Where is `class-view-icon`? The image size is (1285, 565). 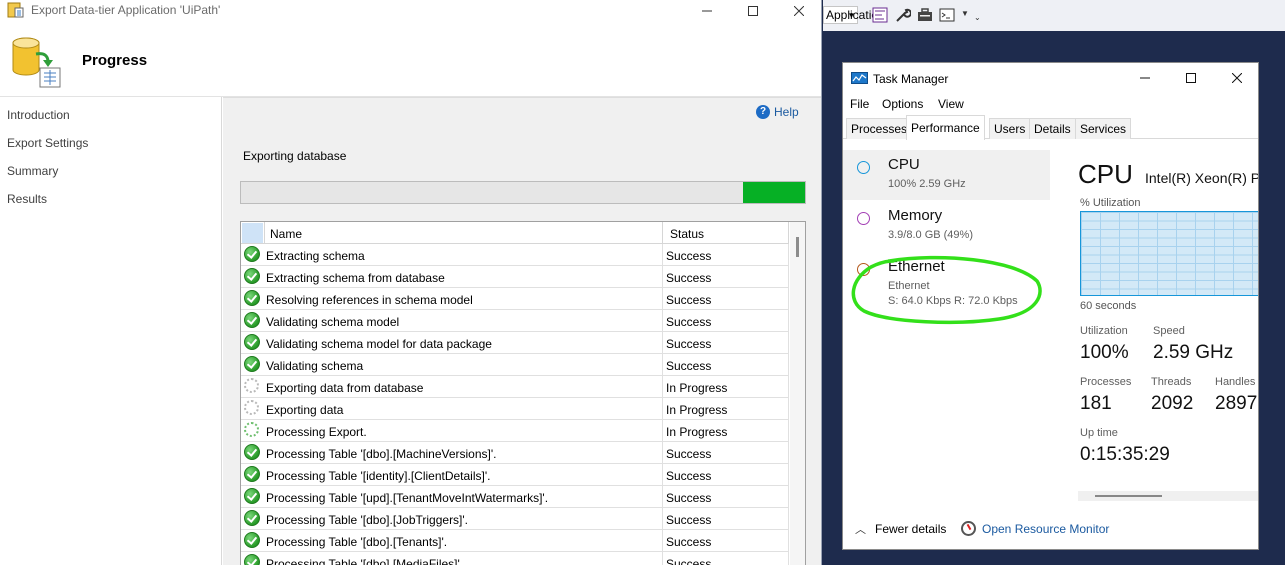 class-view-icon is located at coordinates (880, 15).